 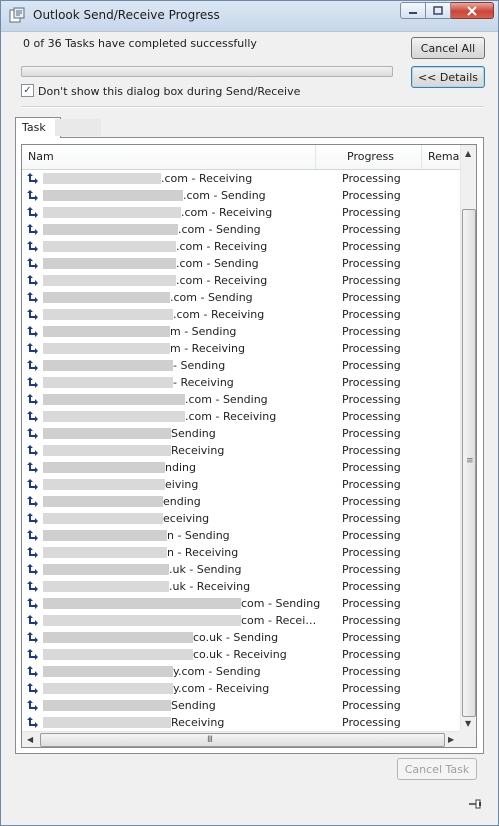 I want to click on task-row: .uk - Sending Processing, so click(x=241, y=569).